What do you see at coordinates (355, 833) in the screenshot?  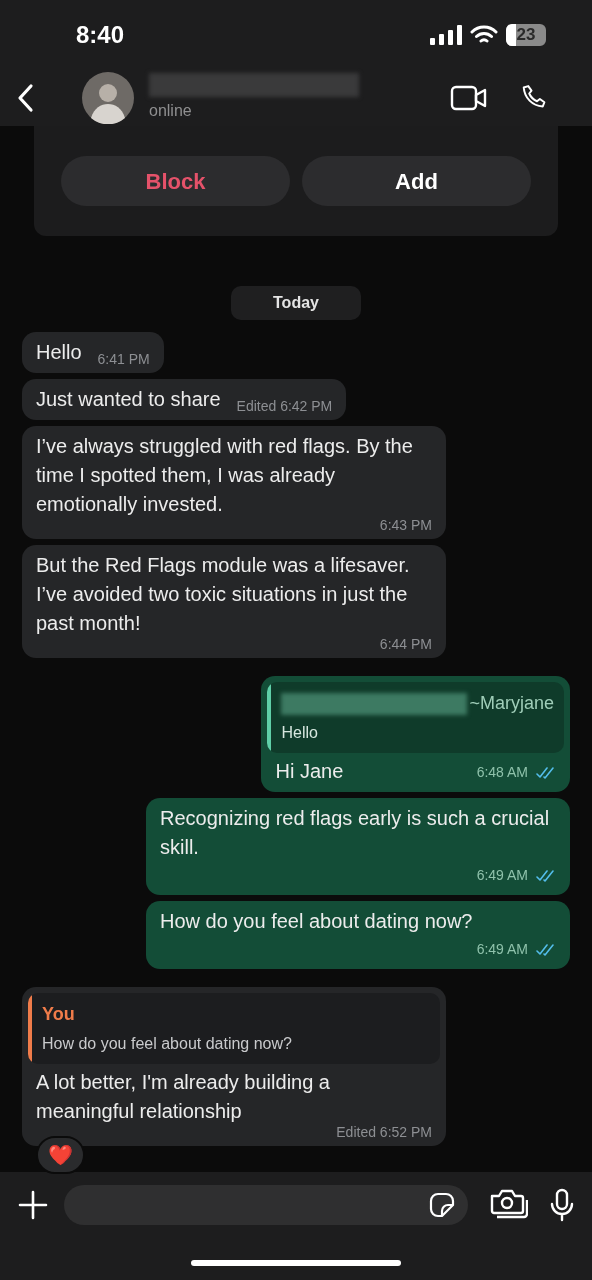 I see `message-text: Recognizing red flags early is such a crucial skill.` at bounding box center [355, 833].